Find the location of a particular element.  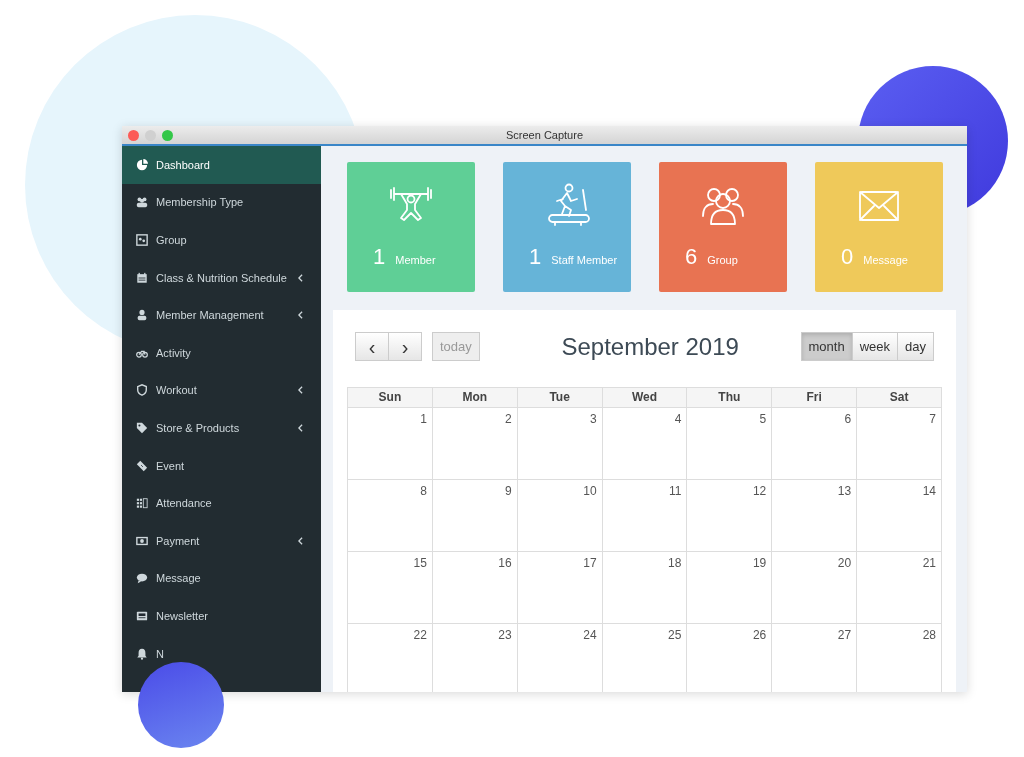

day-cell: 20 is located at coordinates (815, 588).